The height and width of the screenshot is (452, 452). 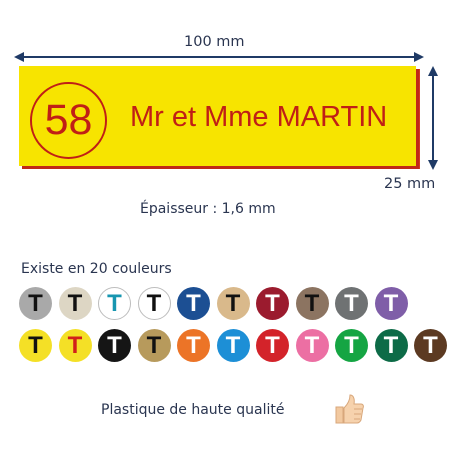 What do you see at coordinates (259, 117) in the screenshot?
I see `plate-name: Mr et Mme MARTIN` at bounding box center [259, 117].